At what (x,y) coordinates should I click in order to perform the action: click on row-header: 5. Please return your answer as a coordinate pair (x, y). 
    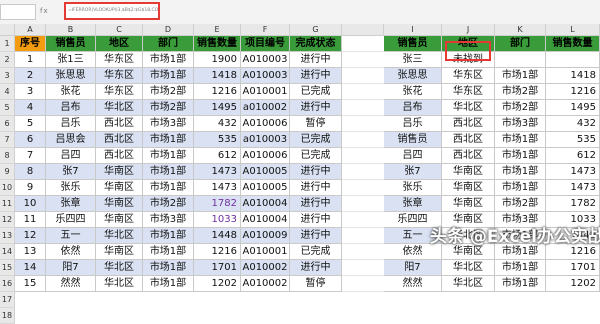
    Looking at the image, I should click on (7, 108).